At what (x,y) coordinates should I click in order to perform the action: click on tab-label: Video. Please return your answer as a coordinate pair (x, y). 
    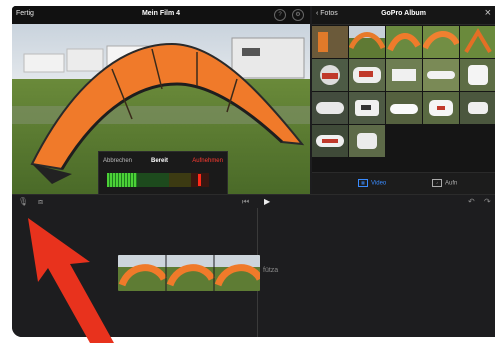
    Looking at the image, I should click on (379, 183).